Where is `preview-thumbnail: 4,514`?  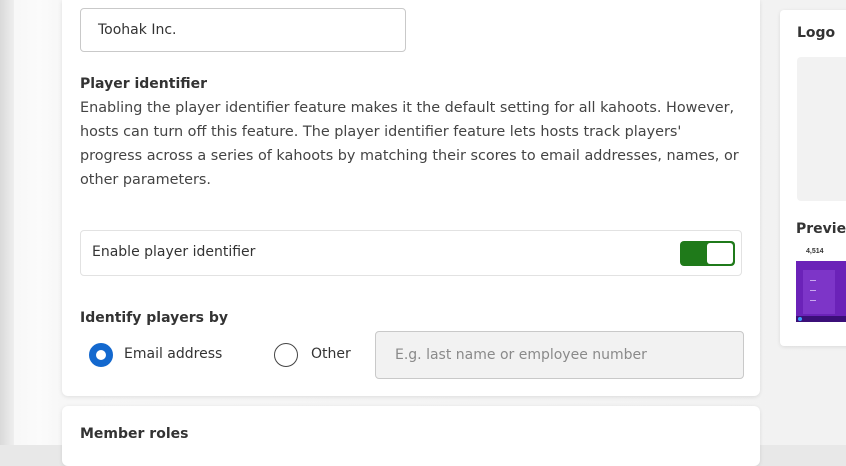 preview-thumbnail: 4,514 is located at coordinates (821, 283).